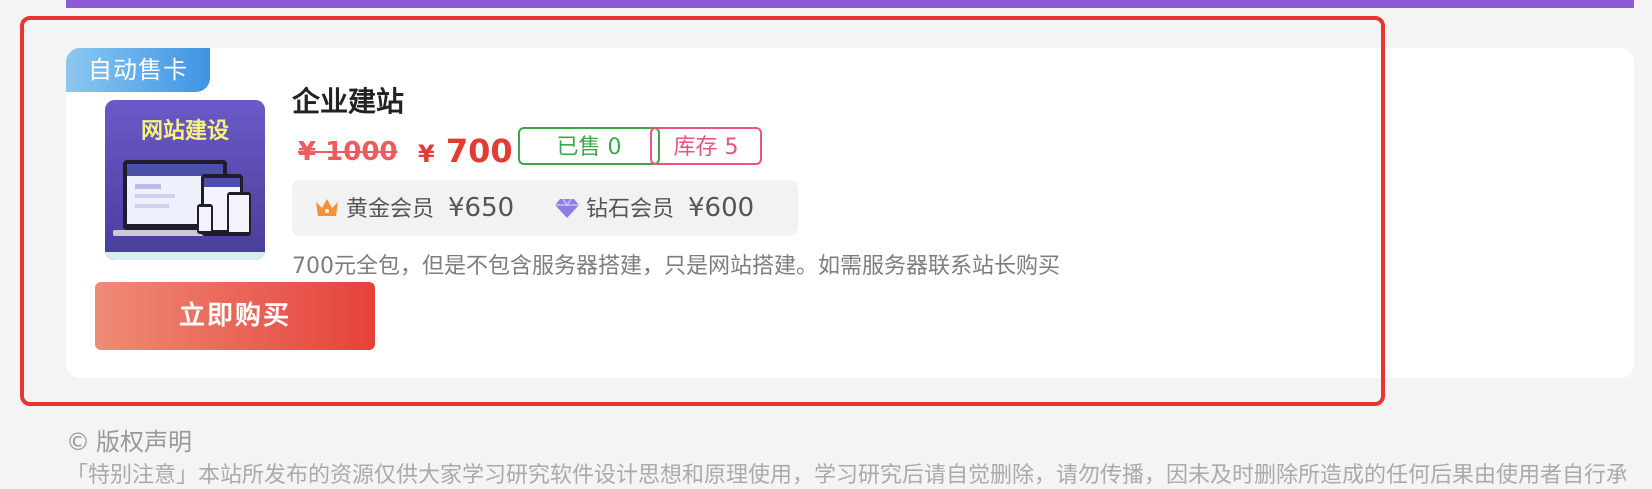 This screenshot has width=1652, height=489. I want to click on price-value: 700, so click(479, 151).